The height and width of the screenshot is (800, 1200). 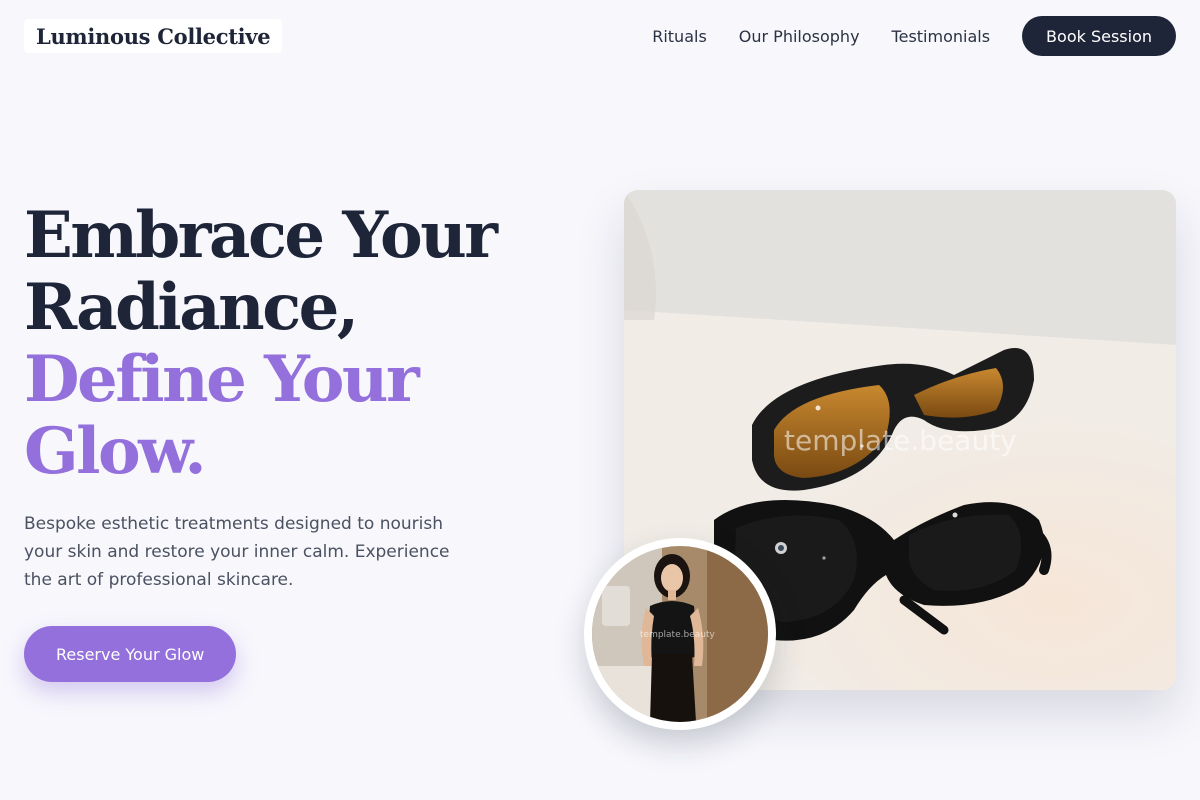 What do you see at coordinates (900, 440) in the screenshot?
I see `image-watermark: template.beauty` at bounding box center [900, 440].